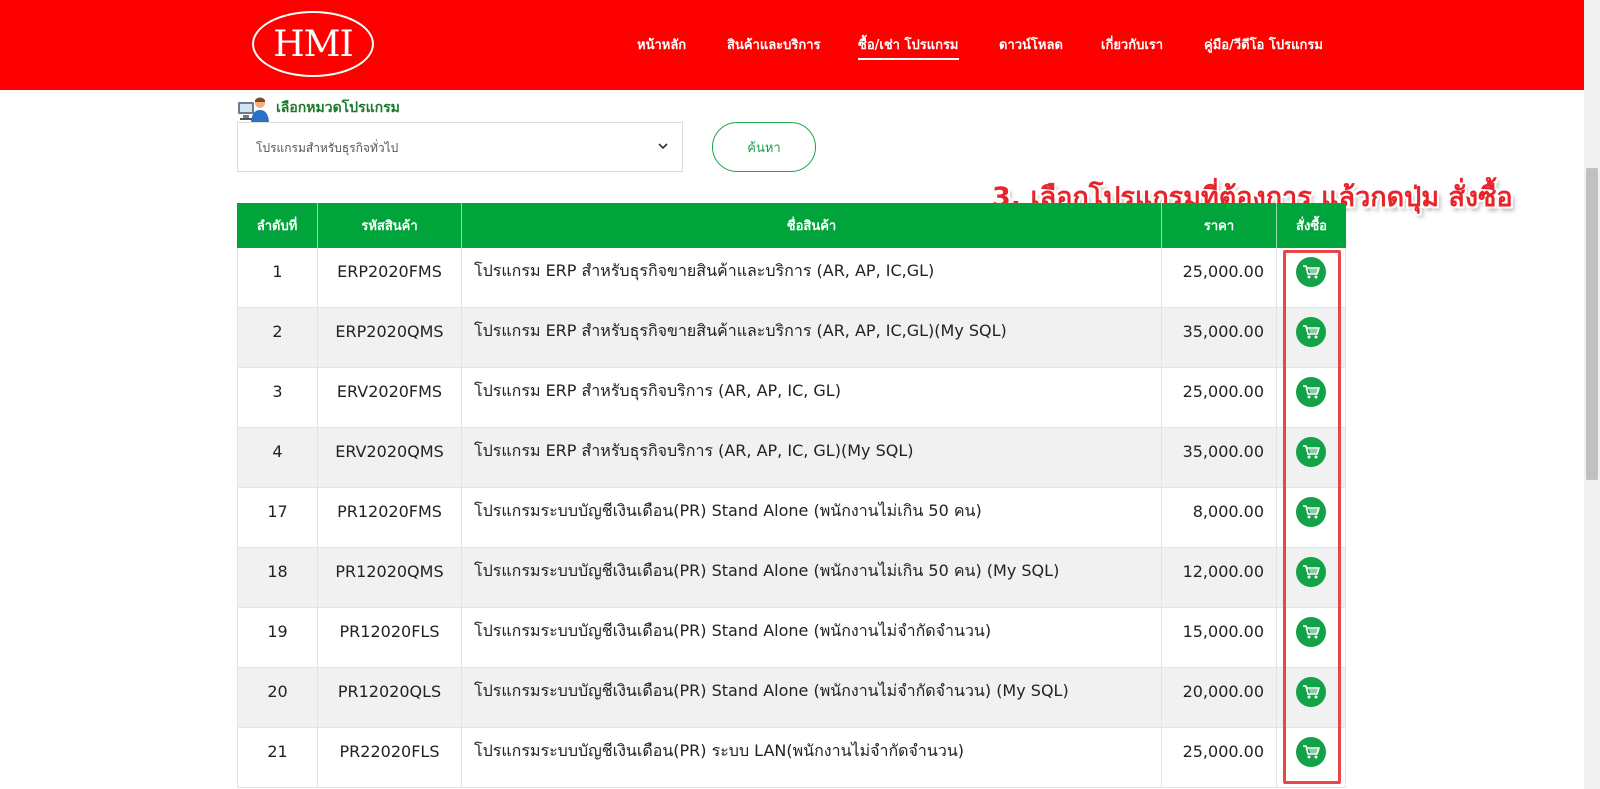  Describe the element at coordinates (277, 457) in the screenshot. I see `row-no: 4` at that location.